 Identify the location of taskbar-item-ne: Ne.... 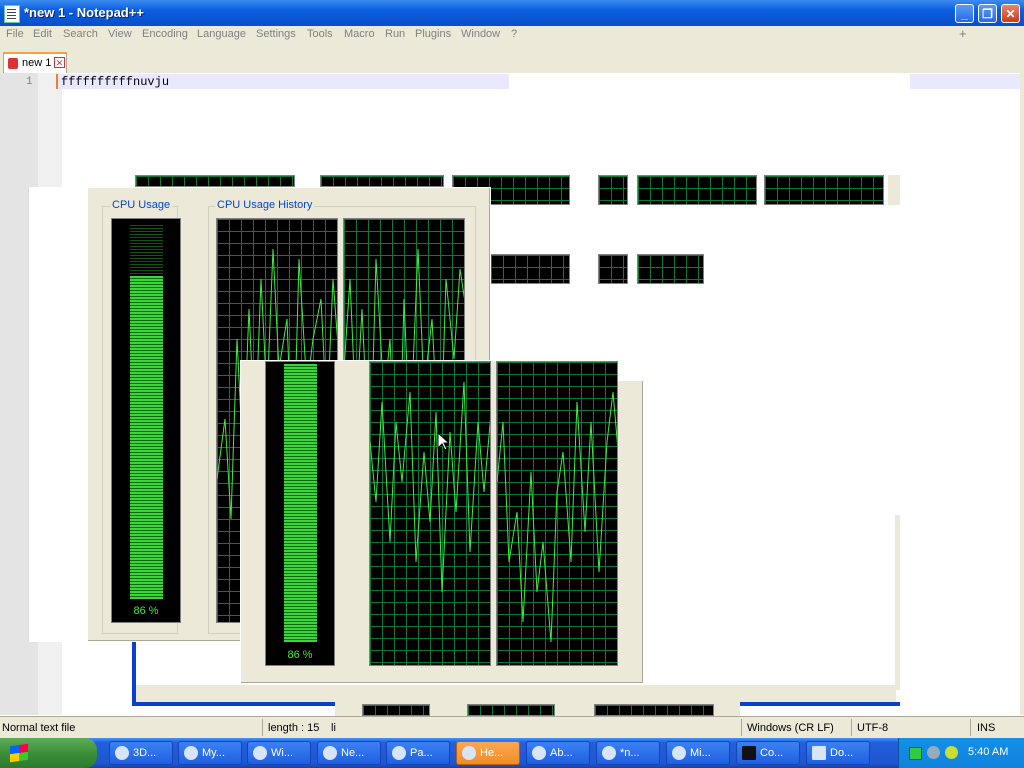
(349, 753).